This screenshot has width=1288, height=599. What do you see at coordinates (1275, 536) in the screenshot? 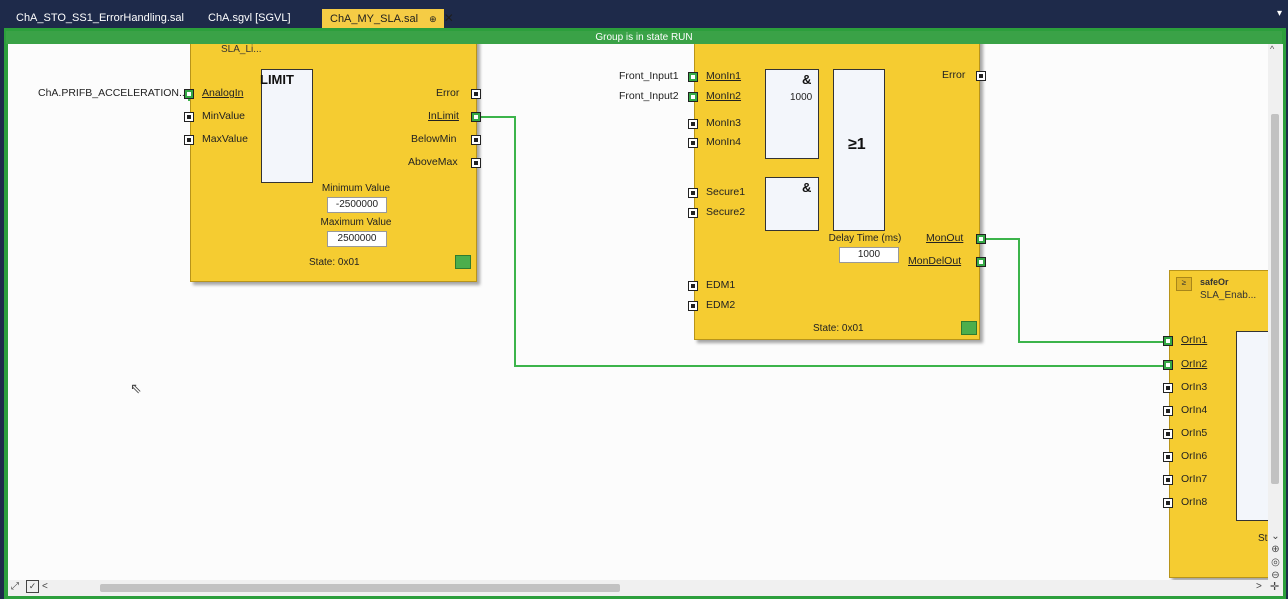
I see `scroll-down-icon: ⌄` at bounding box center [1275, 536].